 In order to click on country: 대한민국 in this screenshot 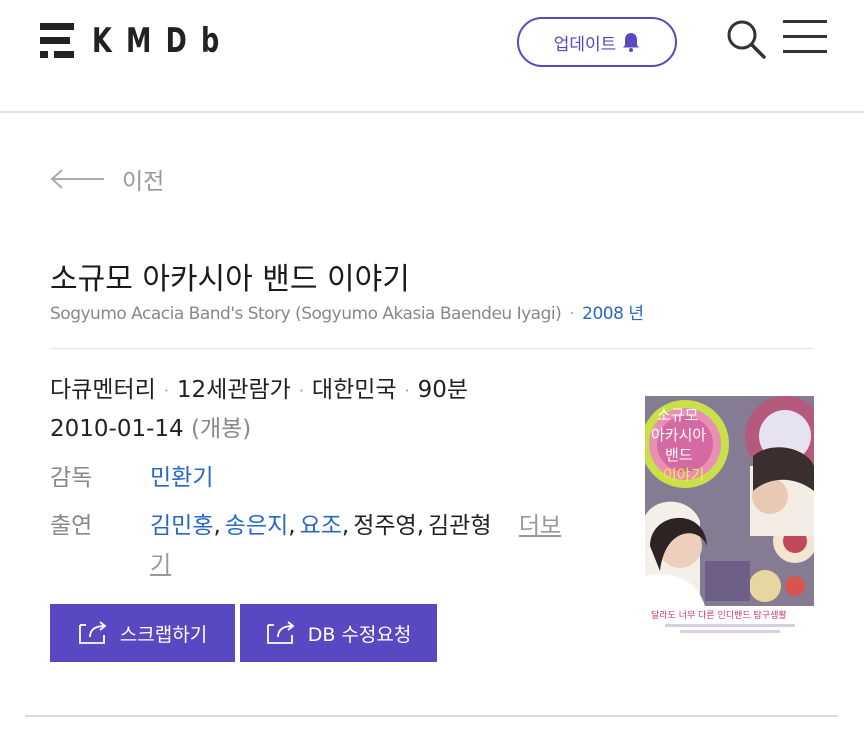, I will do `click(354, 390)`.